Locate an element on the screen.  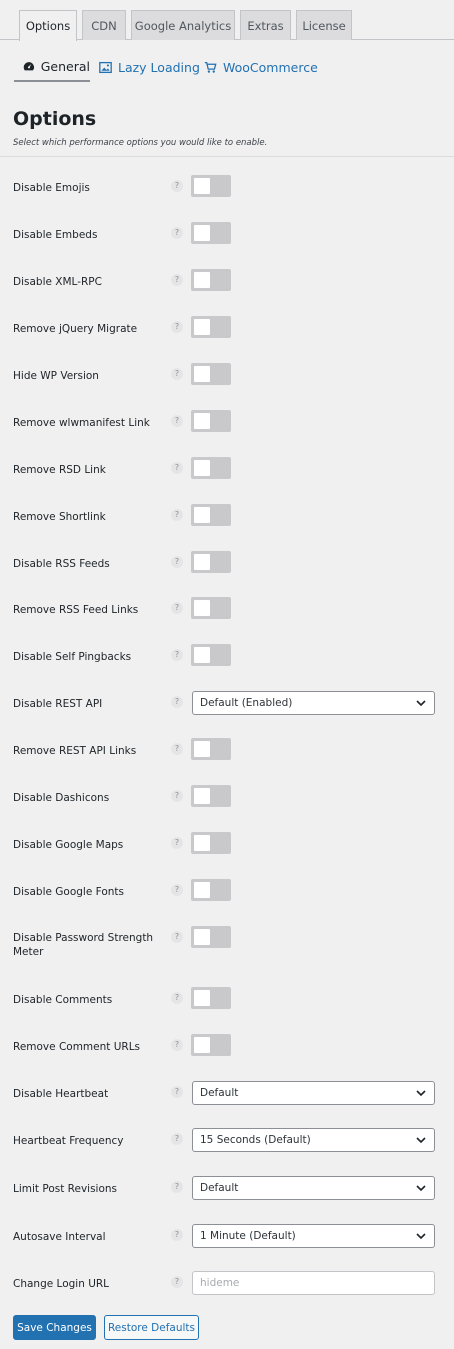
tab-options: Options is located at coordinates (48, 25).